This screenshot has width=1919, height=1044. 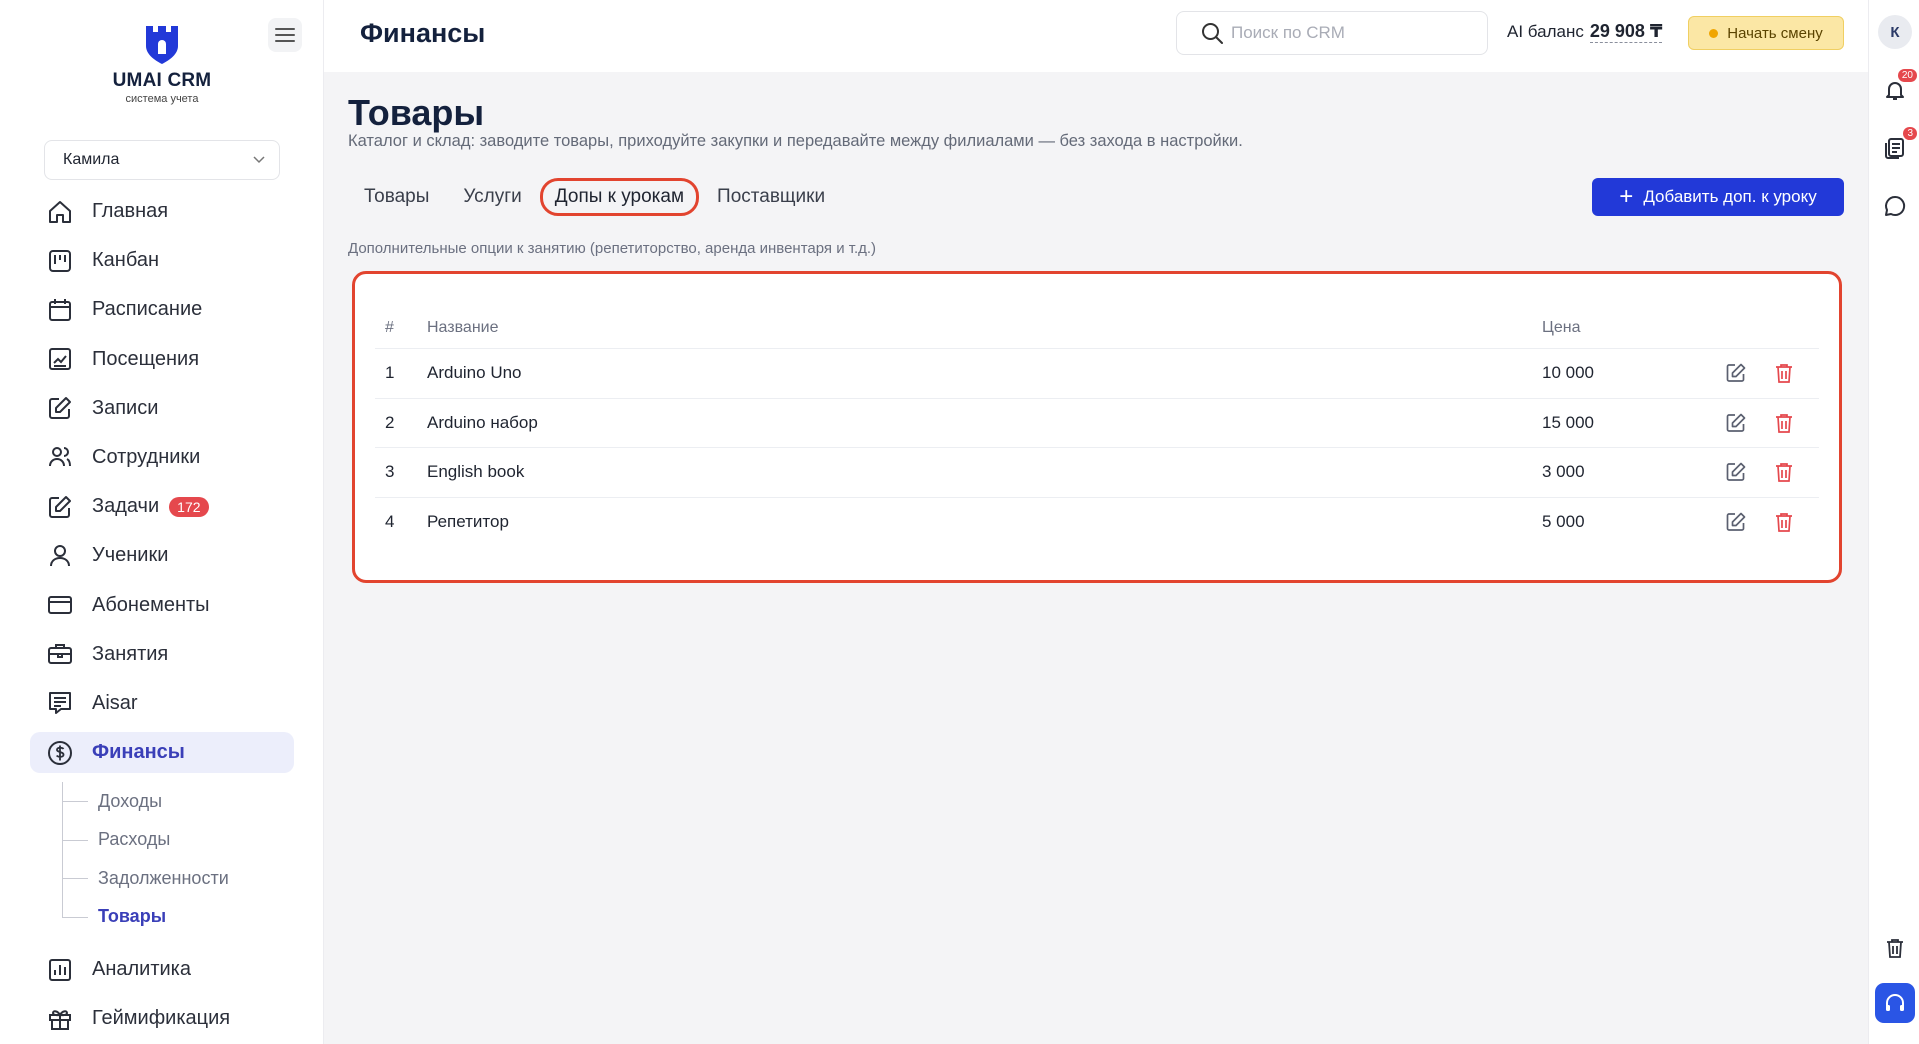 I want to click on calendar-icon, so click(x=60, y=310).